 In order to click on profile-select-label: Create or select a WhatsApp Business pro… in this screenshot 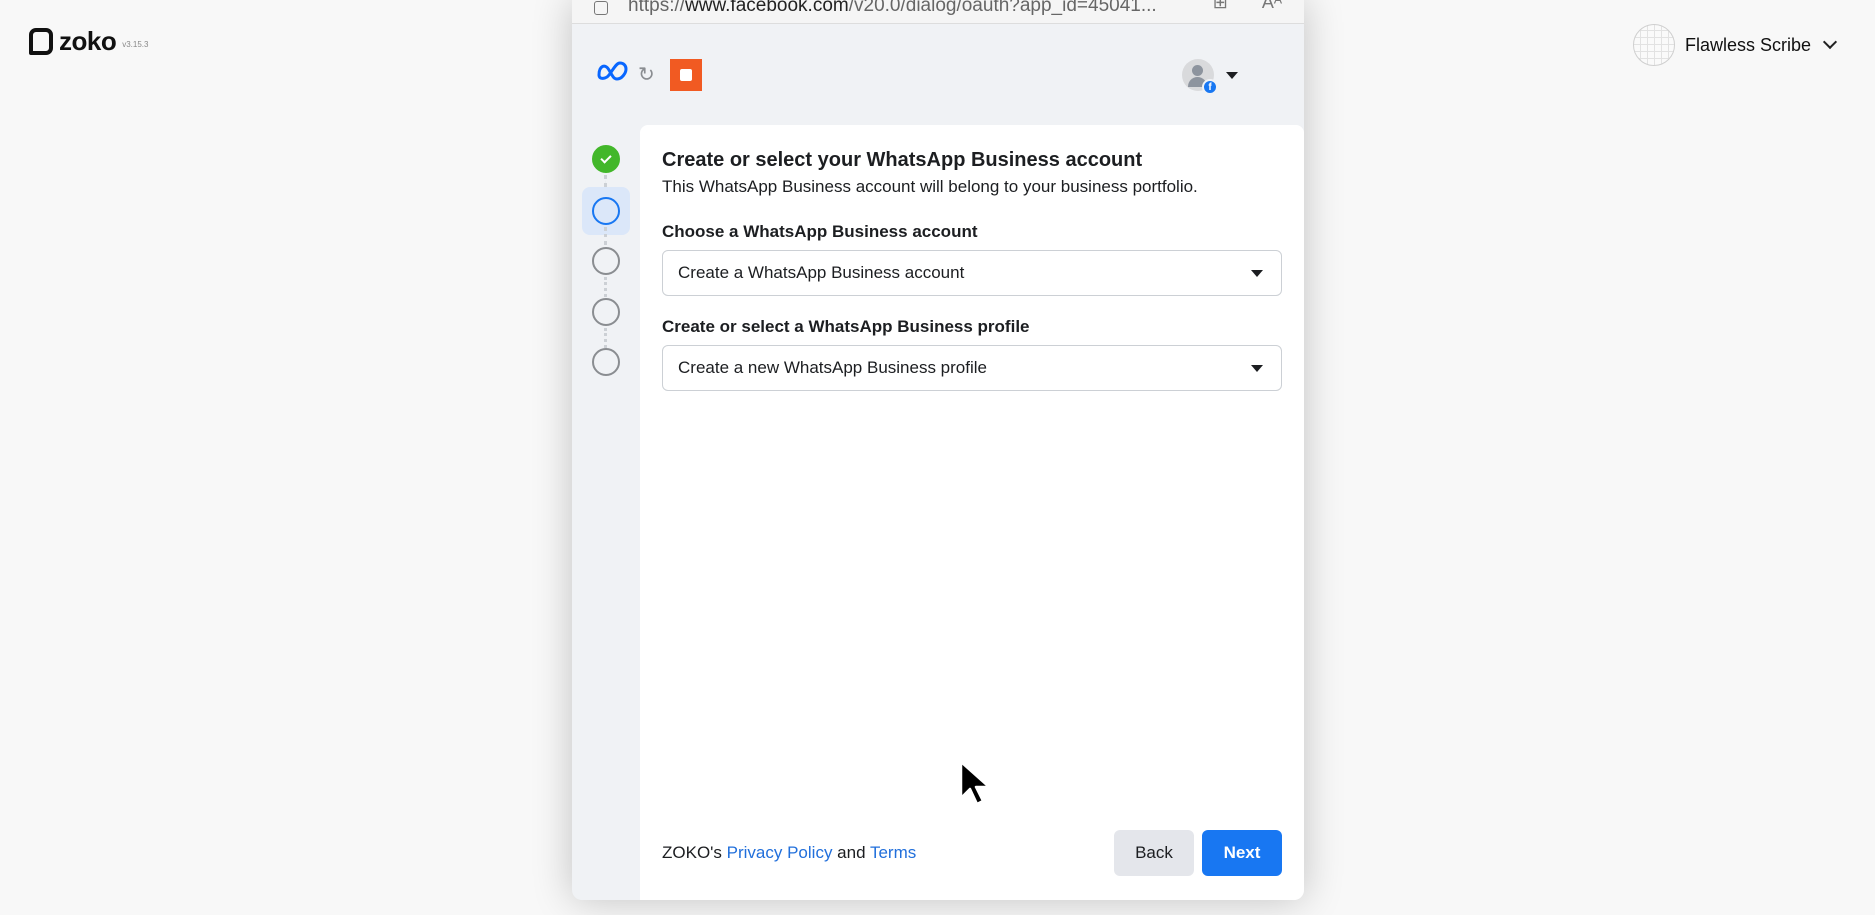, I will do `click(846, 326)`.